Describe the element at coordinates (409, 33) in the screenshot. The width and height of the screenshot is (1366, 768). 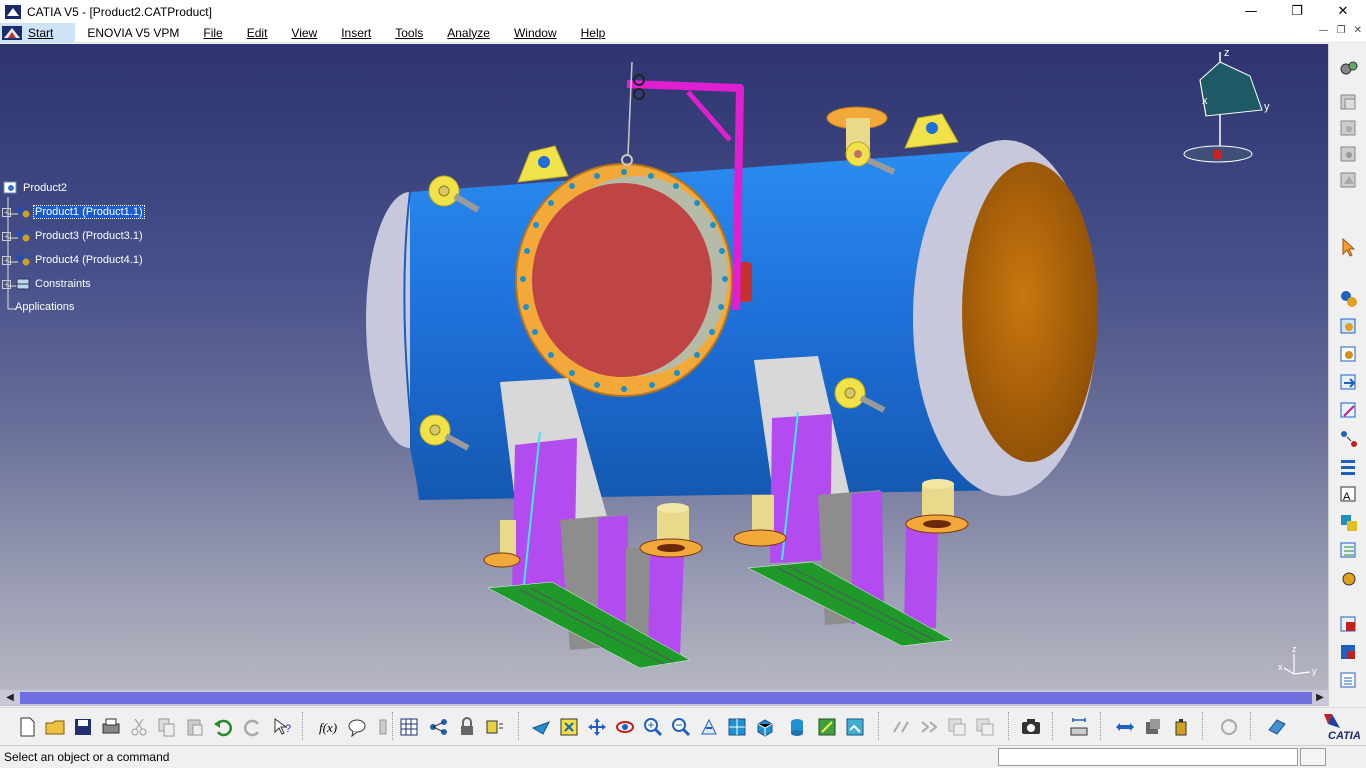
I see `menu-tools: Tools` at that location.